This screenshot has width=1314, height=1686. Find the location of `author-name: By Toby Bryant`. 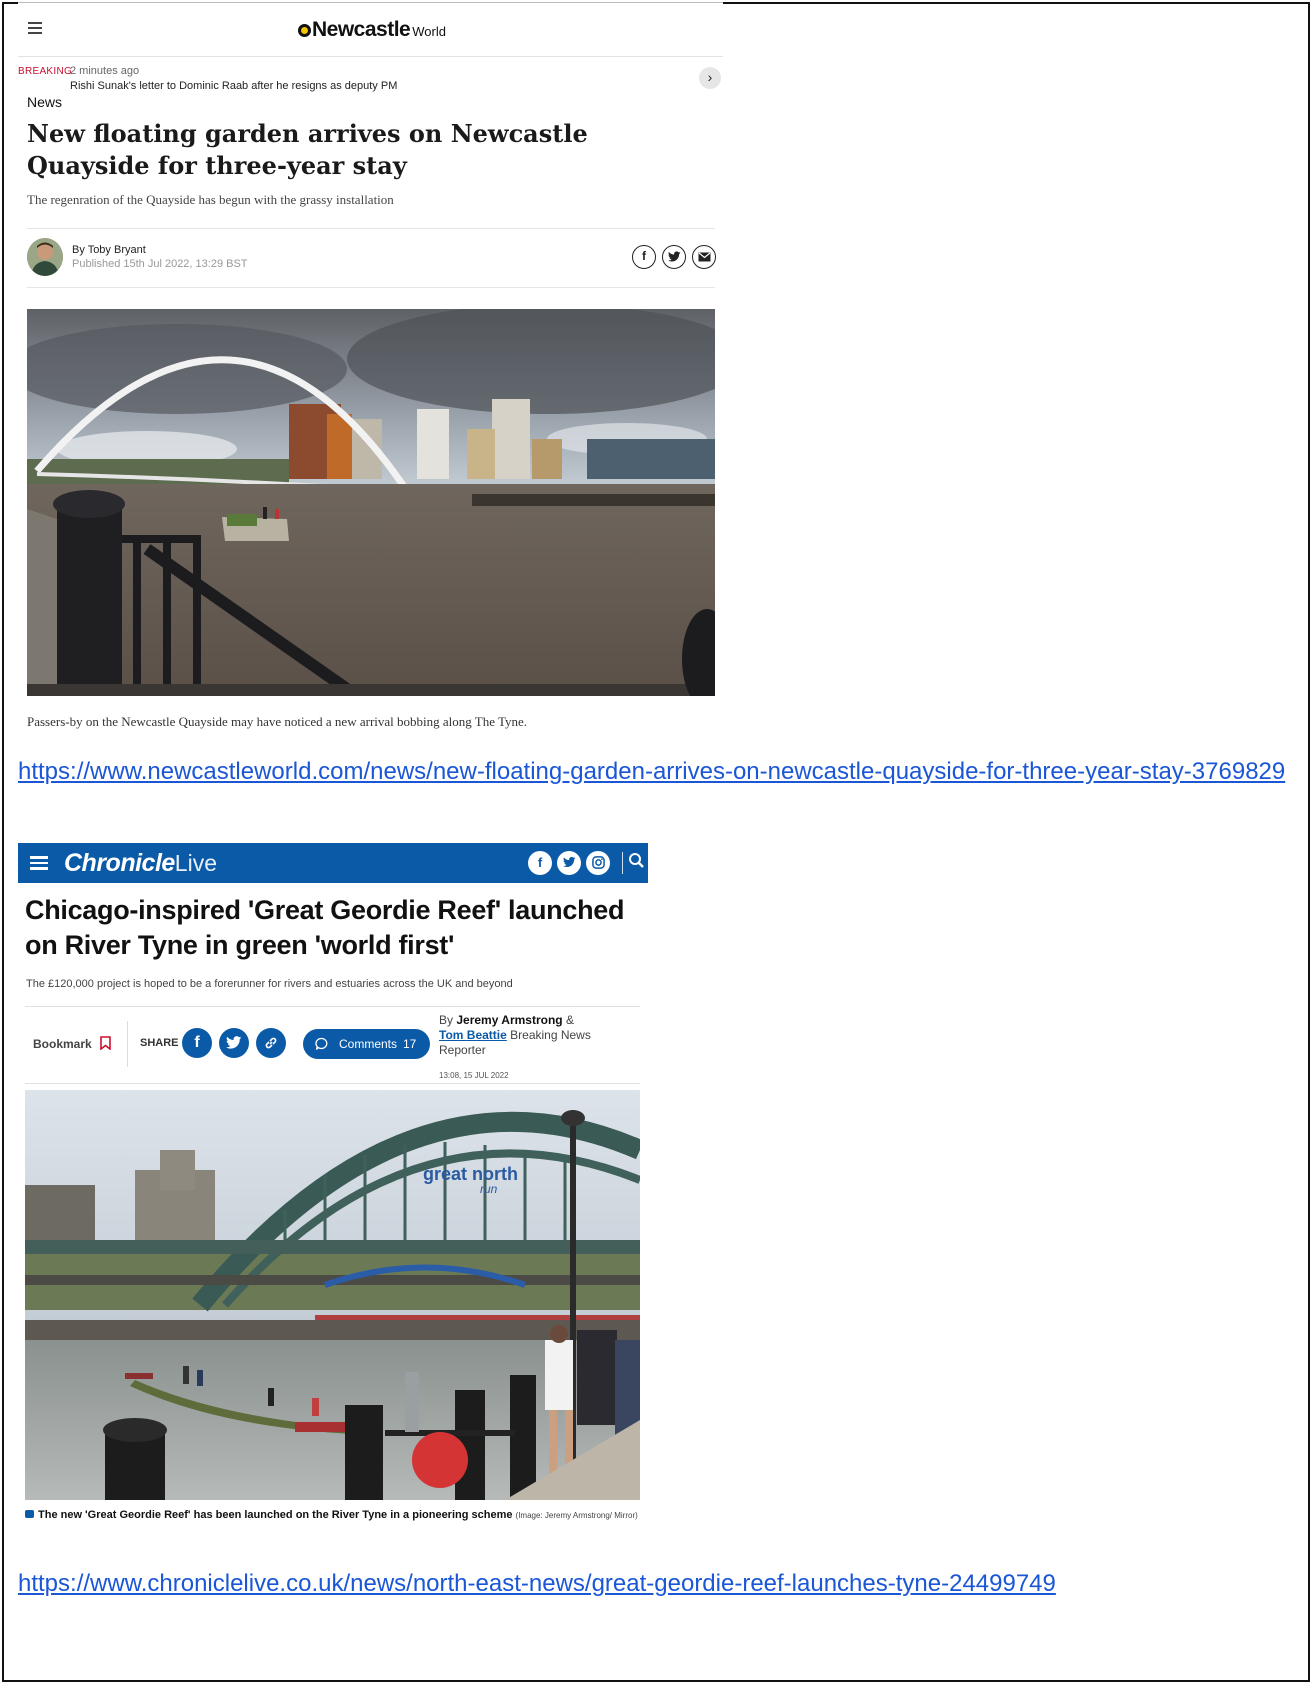

author-name: By Toby Bryant is located at coordinates (109, 250).